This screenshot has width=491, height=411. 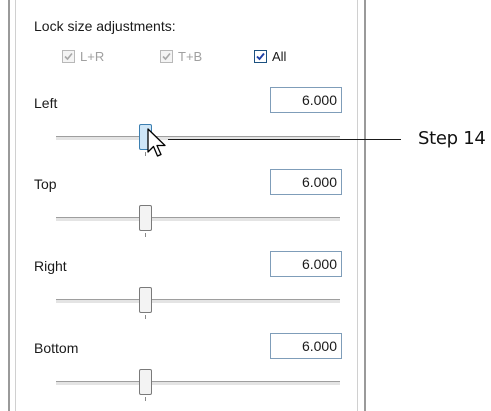 What do you see at coordinates (145, 218) in the screenshot?
I see `top-slider-thumb` at bounding box center [145, 218].